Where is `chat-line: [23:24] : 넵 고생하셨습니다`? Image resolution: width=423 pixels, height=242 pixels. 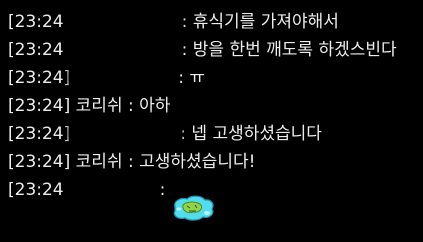
chat-line: [23:24] : 넵 고생하셨습니다 is located at coordinates (214, 133).